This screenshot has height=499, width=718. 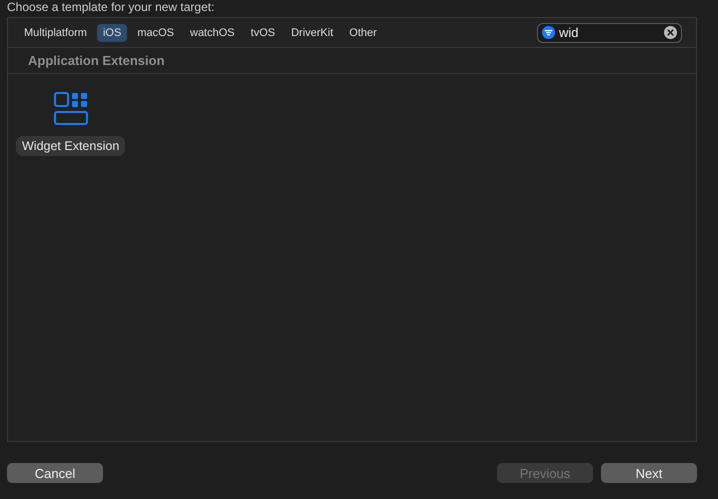 I want to click on platform-tab: iOS, so click(x=112, y=33).